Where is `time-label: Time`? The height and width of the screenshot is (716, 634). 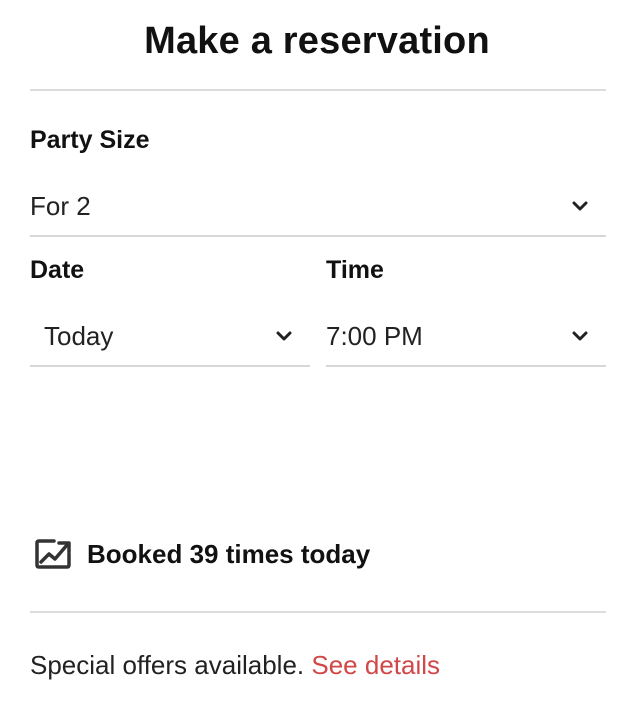 time-label: Time is located at coordinates (355, 270).